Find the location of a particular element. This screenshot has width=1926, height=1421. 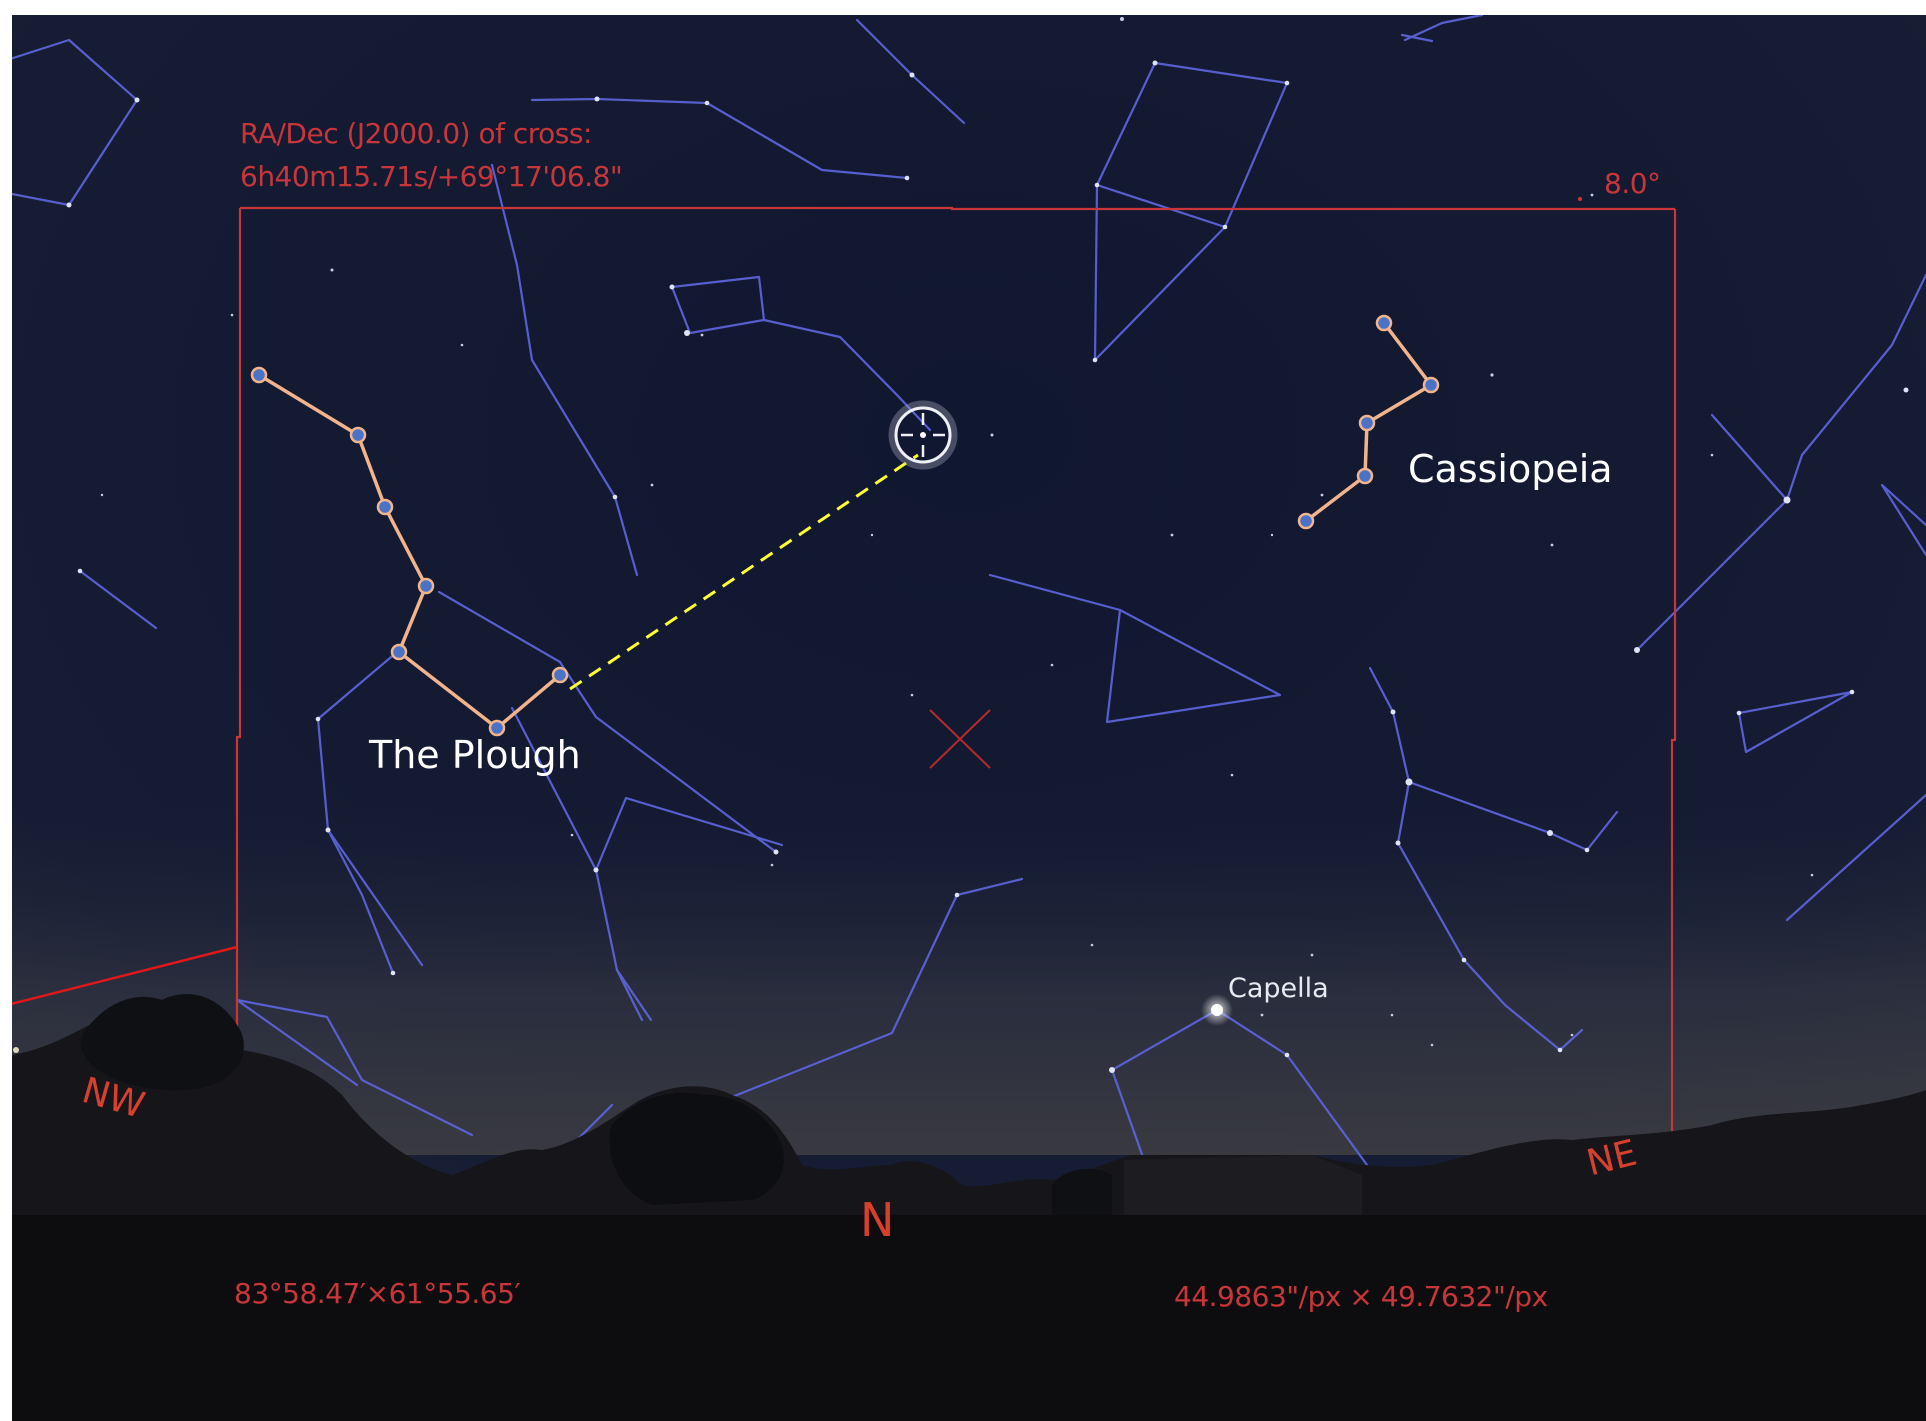

crosshair-reticle-icon is located at coordinates (923, 435).